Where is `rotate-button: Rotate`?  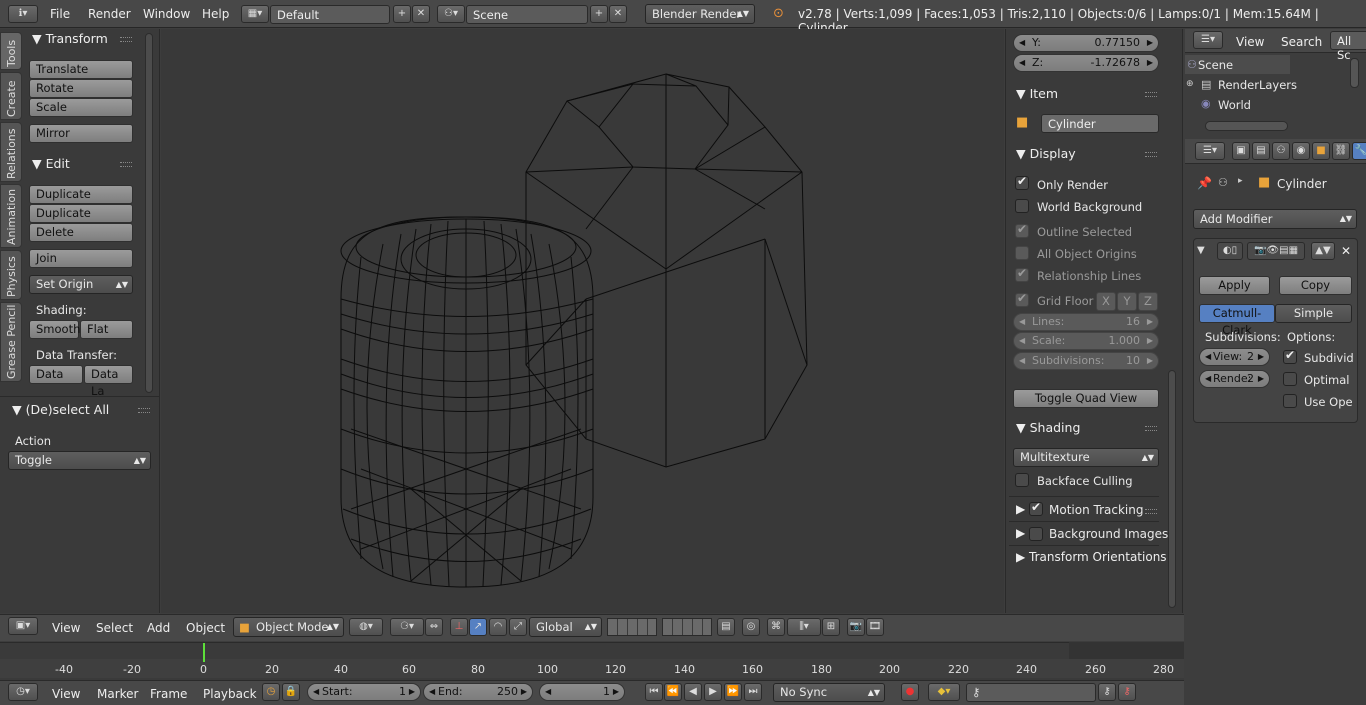 rotate-button: Rotate is located at coordinates (81, 88).